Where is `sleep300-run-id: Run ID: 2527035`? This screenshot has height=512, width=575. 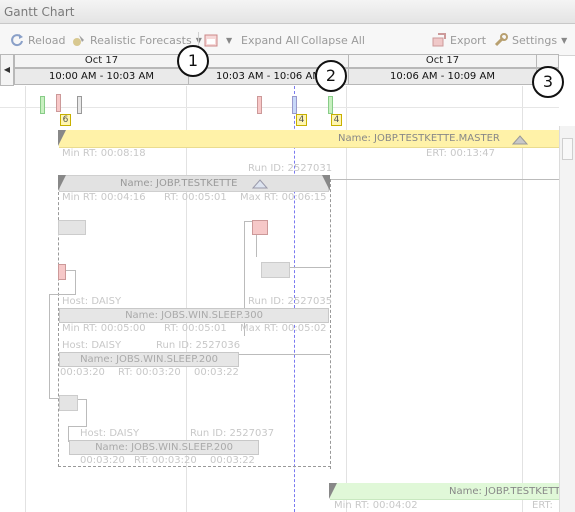 sleep300-run-id: Run ID: 2527035 is located at coordinates (290, 301).